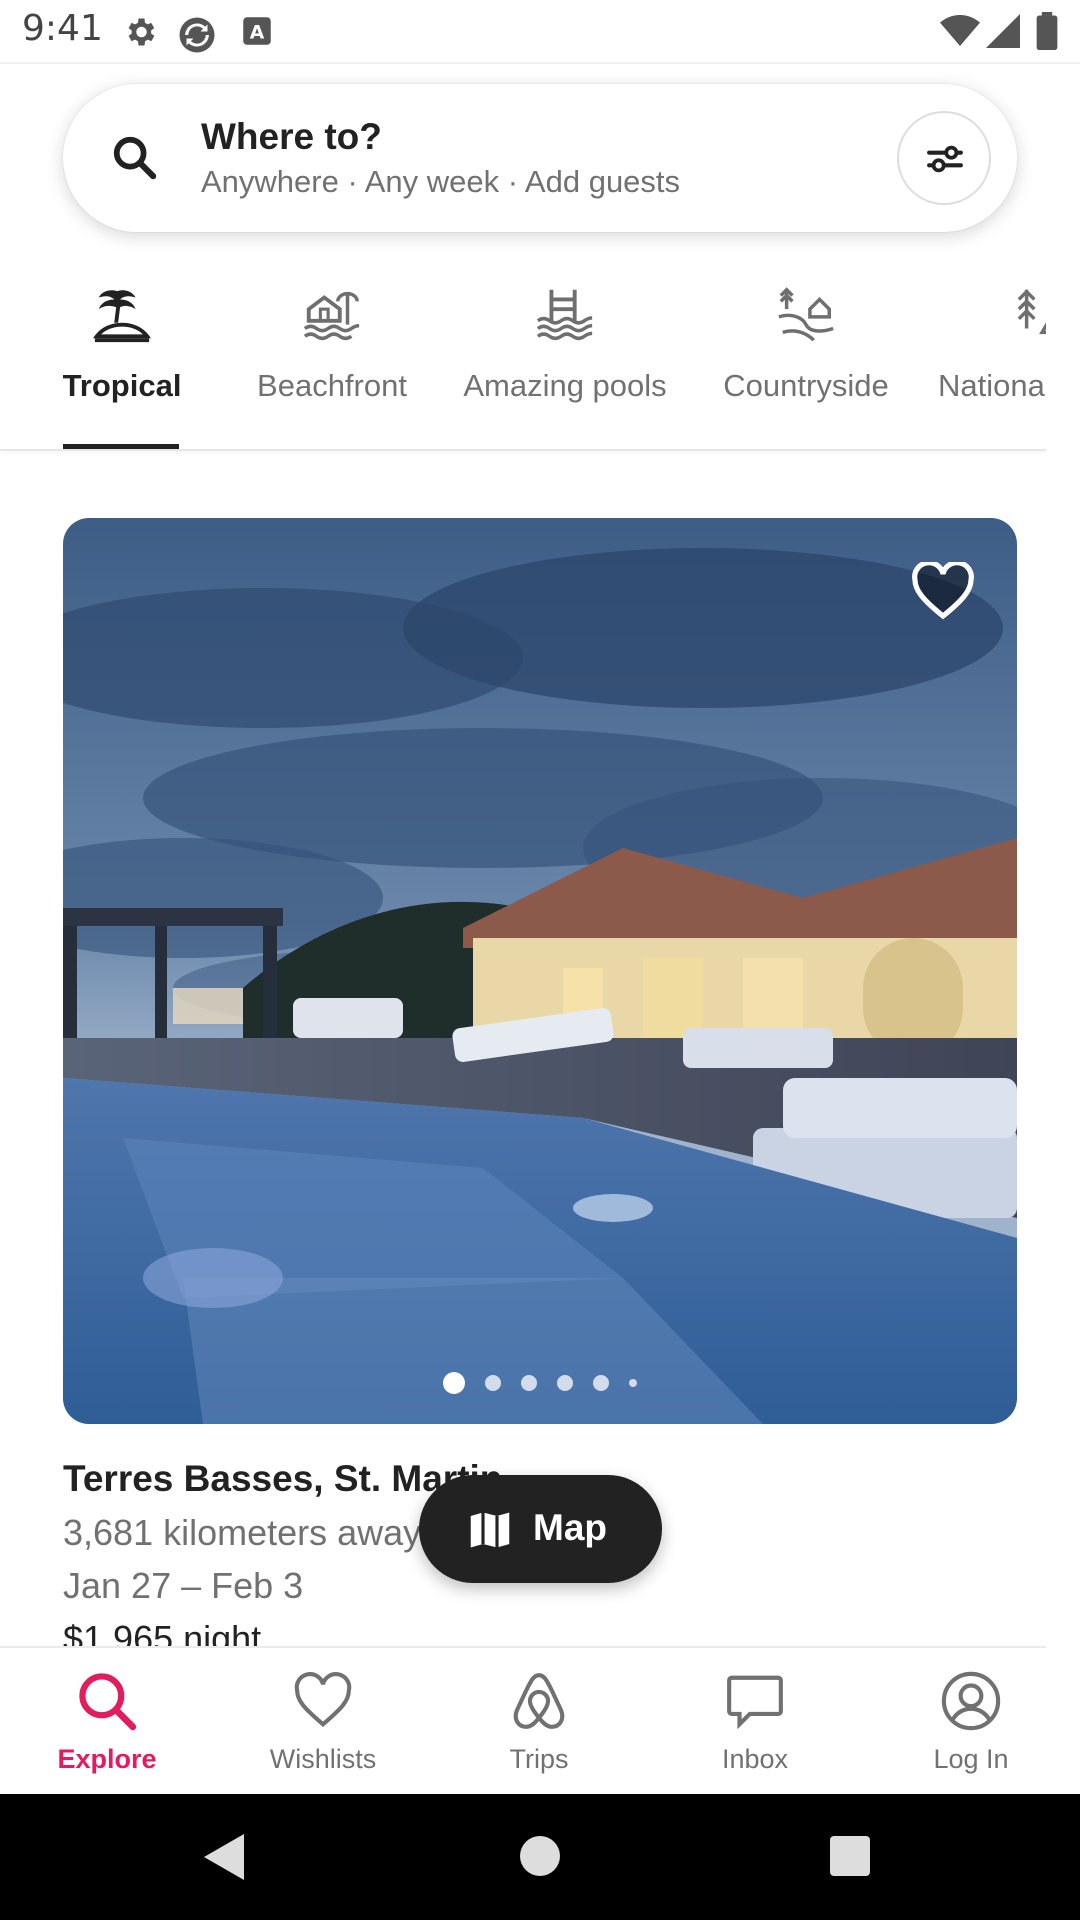  I want to click on user-circle-icon, so click(971, 1701).